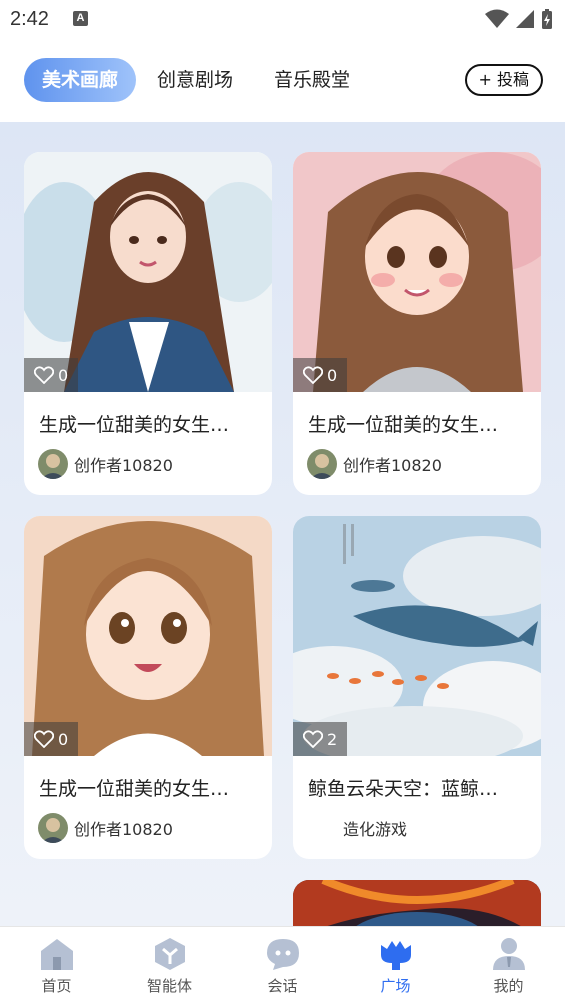 This screenshot has height=1004, width=565. I want to click on plaza-icon, so click(395, 955).